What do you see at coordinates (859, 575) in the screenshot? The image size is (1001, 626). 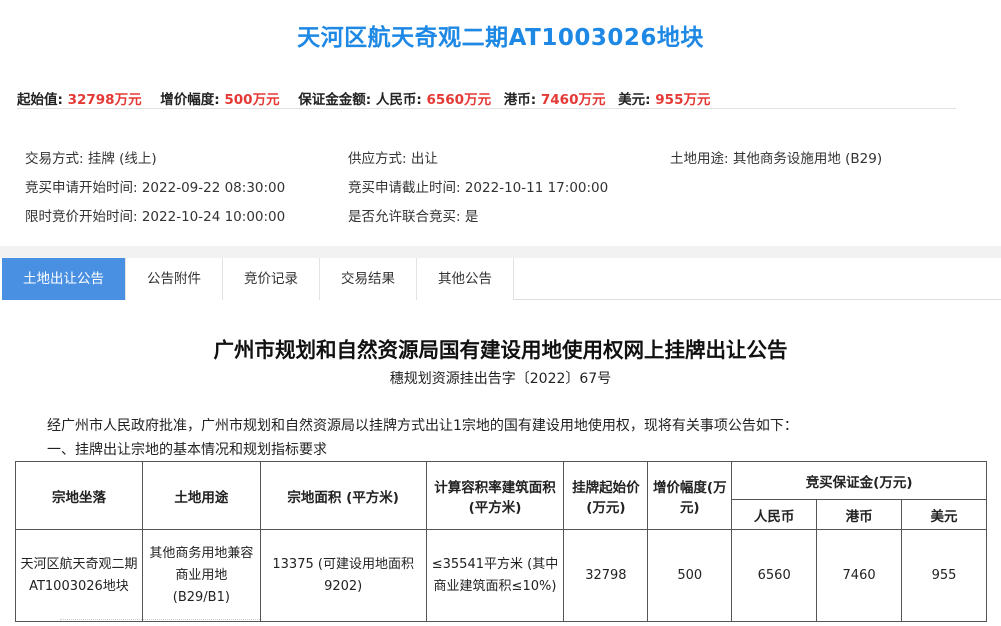 I see `cell-hkd: 7460` at bounding box center [859, 575].